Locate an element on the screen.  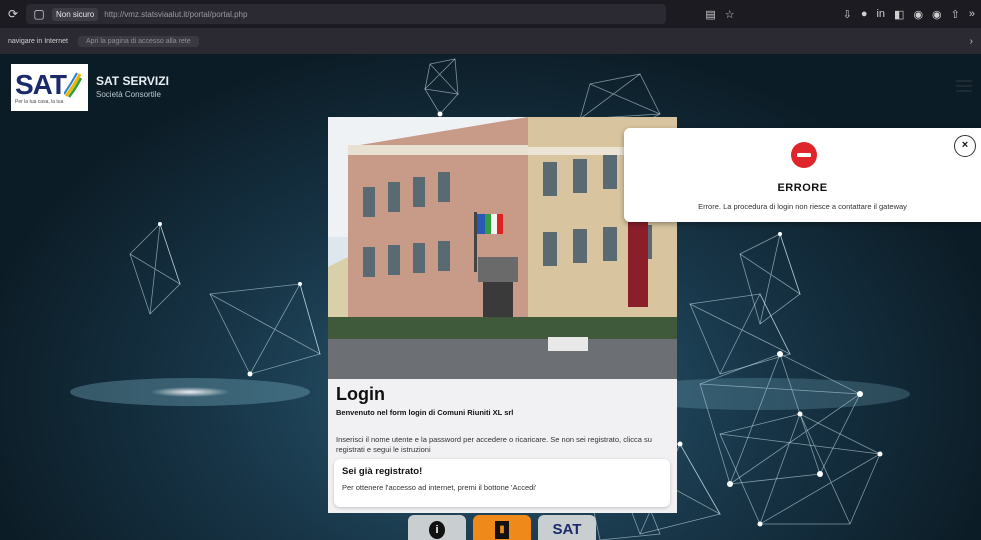
sat-logo: SAT Per la tua casa, la tua is located at coordinates (49, 87).